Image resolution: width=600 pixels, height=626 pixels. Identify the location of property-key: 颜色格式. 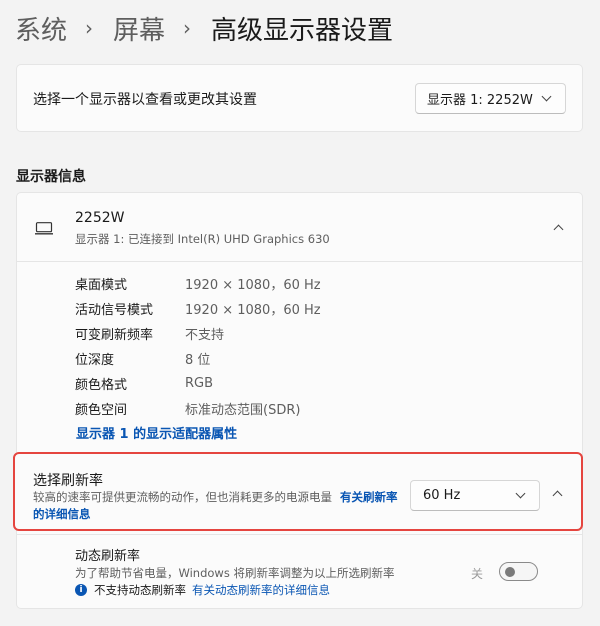
(101, 385).